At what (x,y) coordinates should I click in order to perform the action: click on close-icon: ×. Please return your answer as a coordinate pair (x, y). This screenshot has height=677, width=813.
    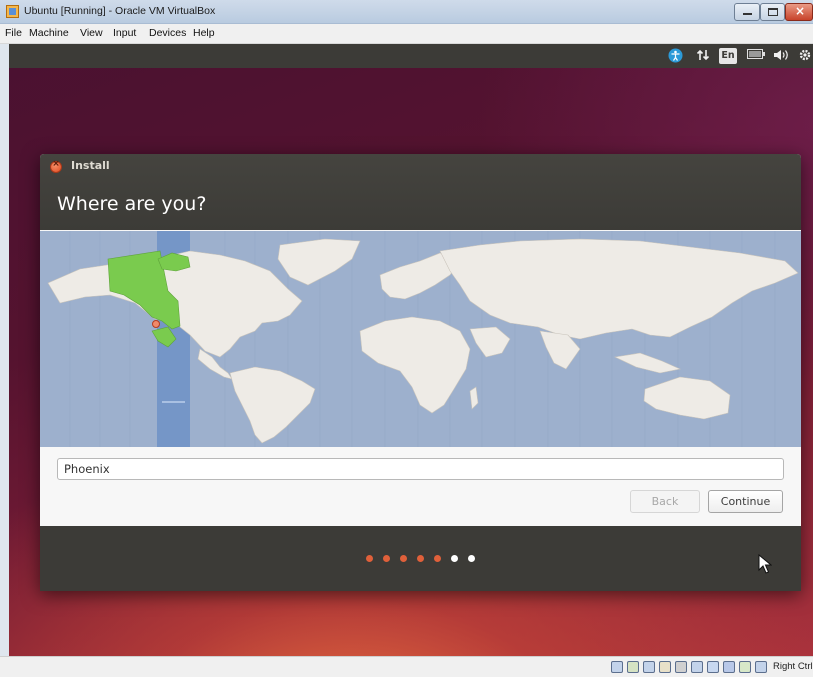
    Looking at the image, I should click on (56, 164).